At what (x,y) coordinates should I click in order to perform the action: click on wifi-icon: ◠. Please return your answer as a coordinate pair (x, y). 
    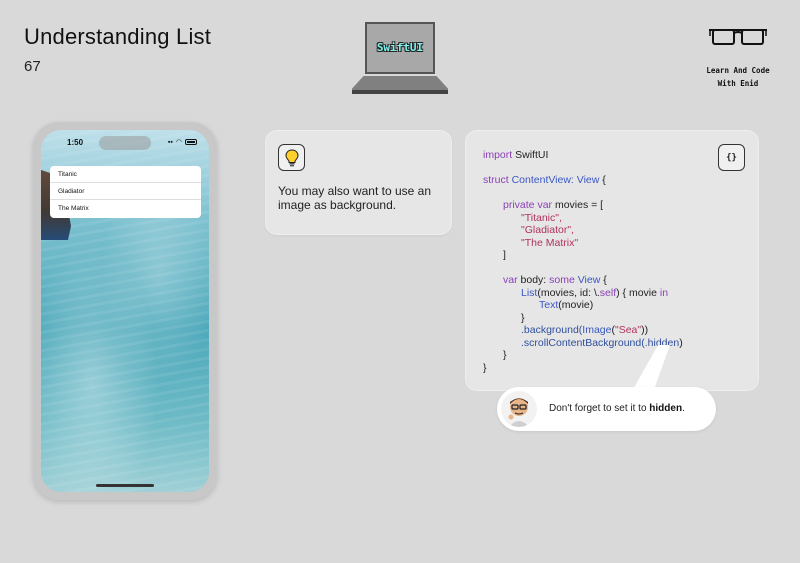
    Looking at the image, I should click on (178, 142).